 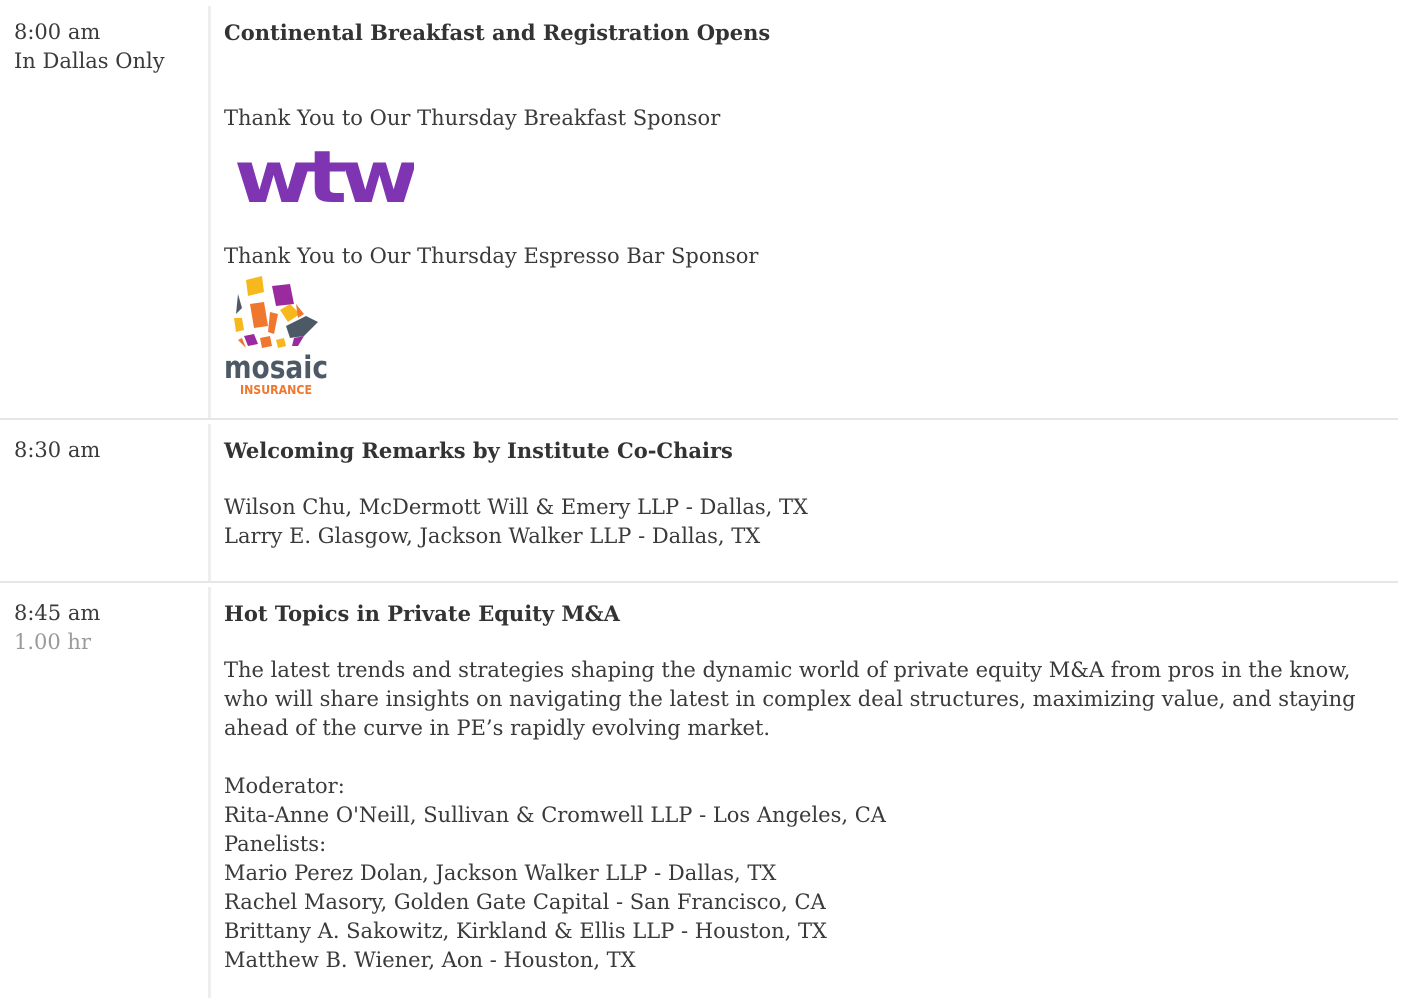 I want to click on panelist-line: Matthew B. Wiener, Aon - Houston, TX, so click(x=430, y=960).